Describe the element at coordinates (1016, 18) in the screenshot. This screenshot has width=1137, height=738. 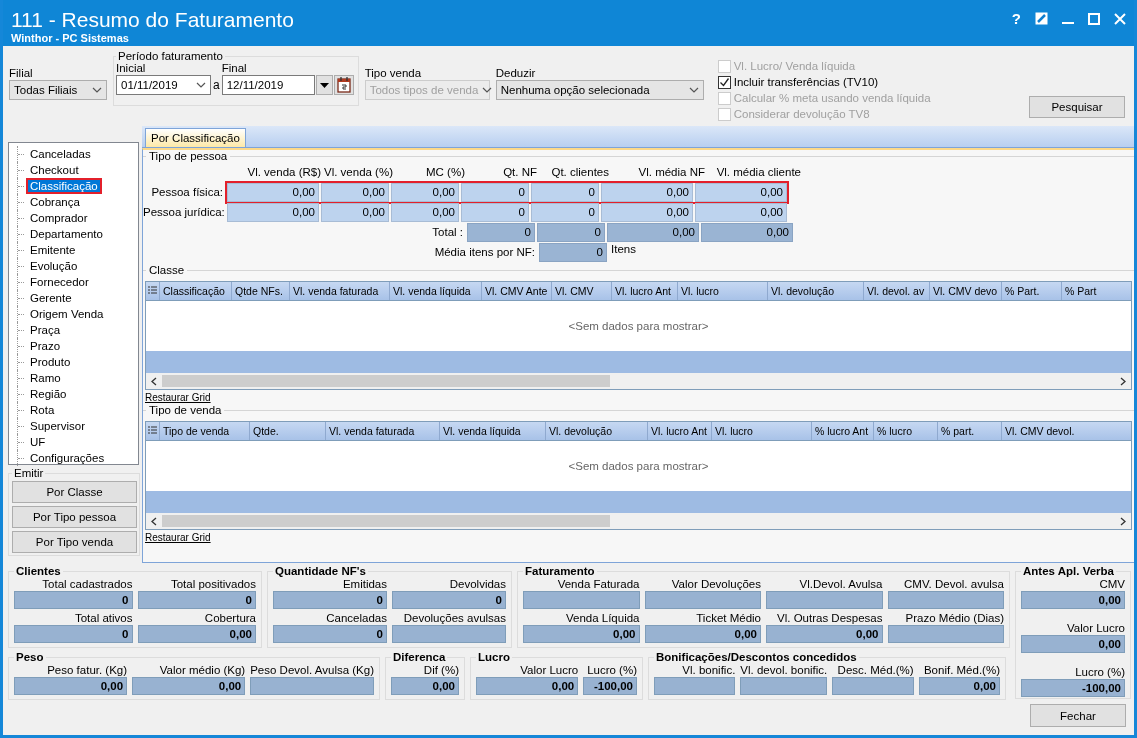
I see `help-button: ?` at that location.